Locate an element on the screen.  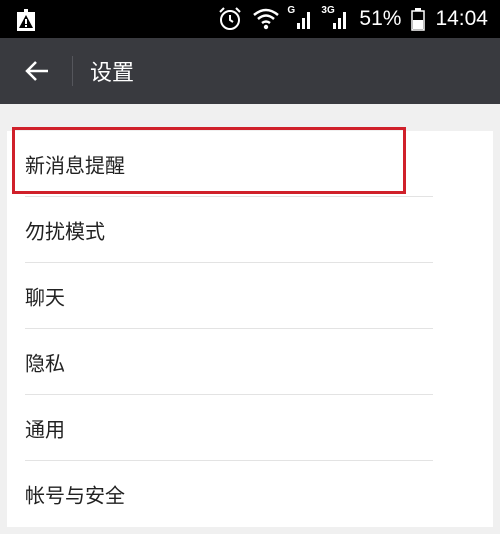
settings-item-label: 聊天 is located at coordinates (45, 297).